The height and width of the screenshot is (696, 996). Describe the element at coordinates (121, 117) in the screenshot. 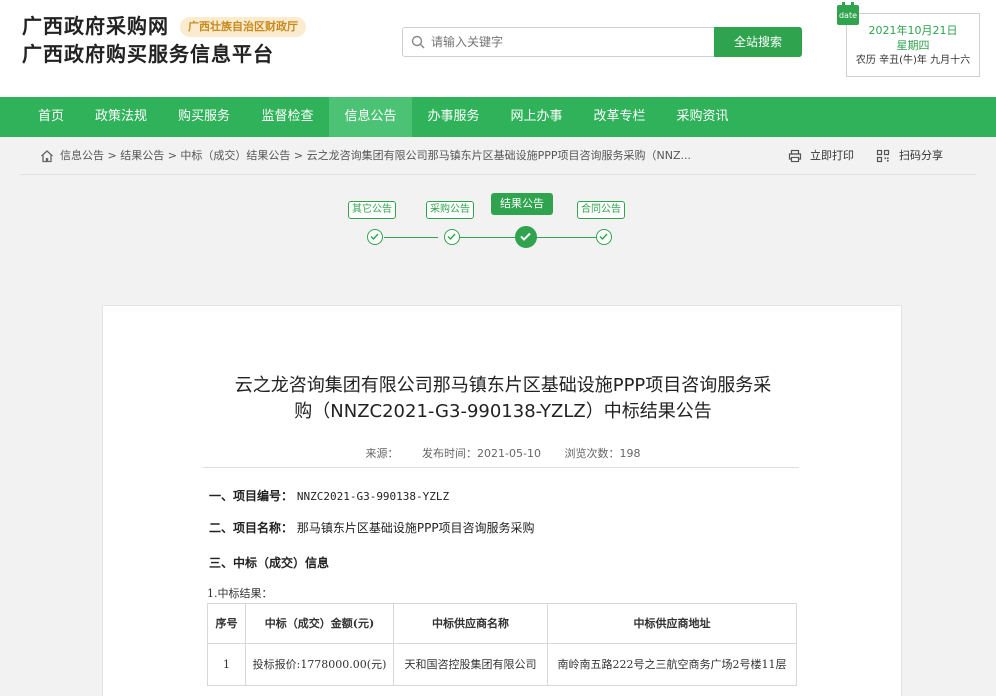

I see `nav-item-policy: 政策法规` at that location.